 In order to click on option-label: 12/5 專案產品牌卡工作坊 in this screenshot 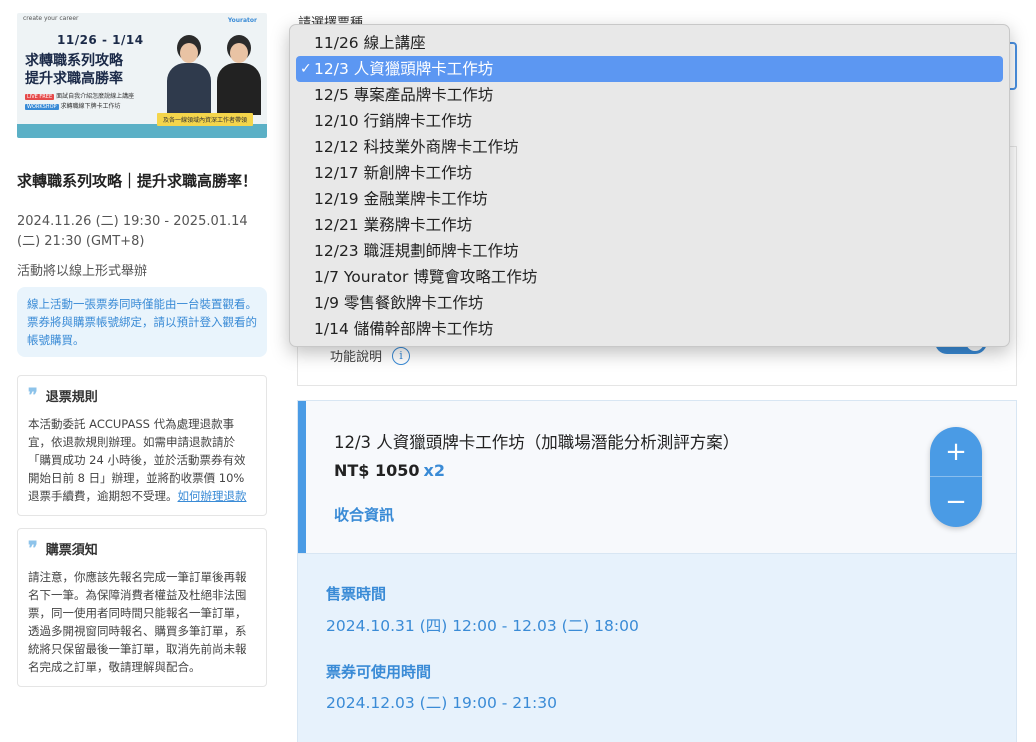, I will do `click(404, 95)`.